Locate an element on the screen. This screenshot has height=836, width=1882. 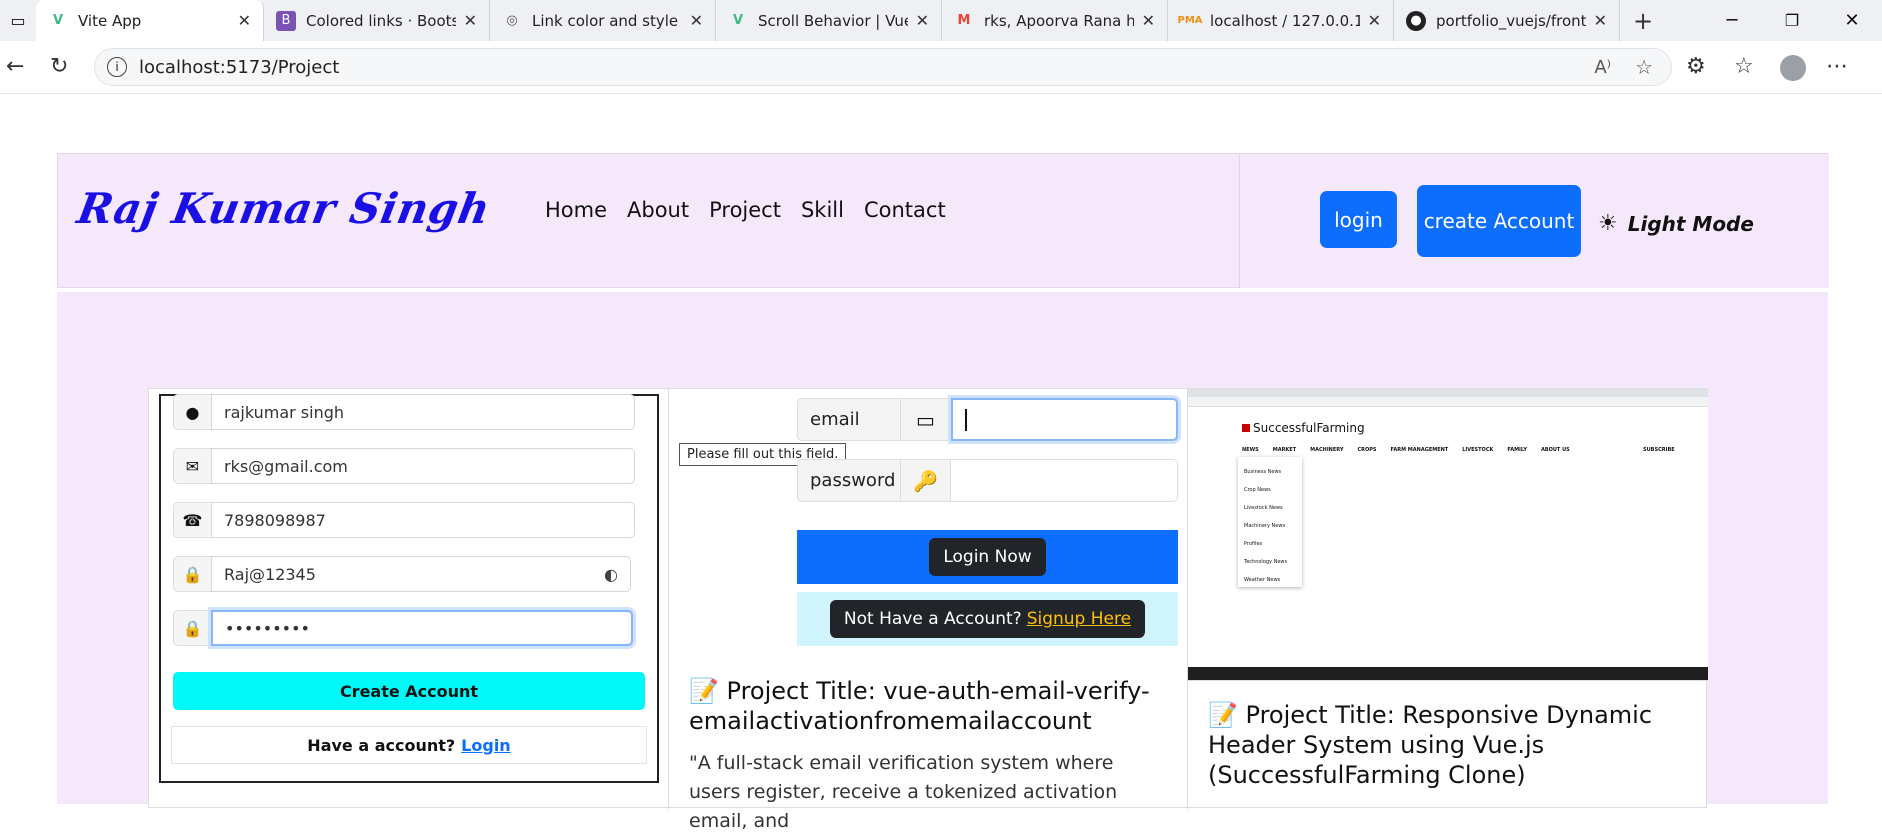
main-nav: Home About Project Skill Contact is located at coordinates (745, 210).